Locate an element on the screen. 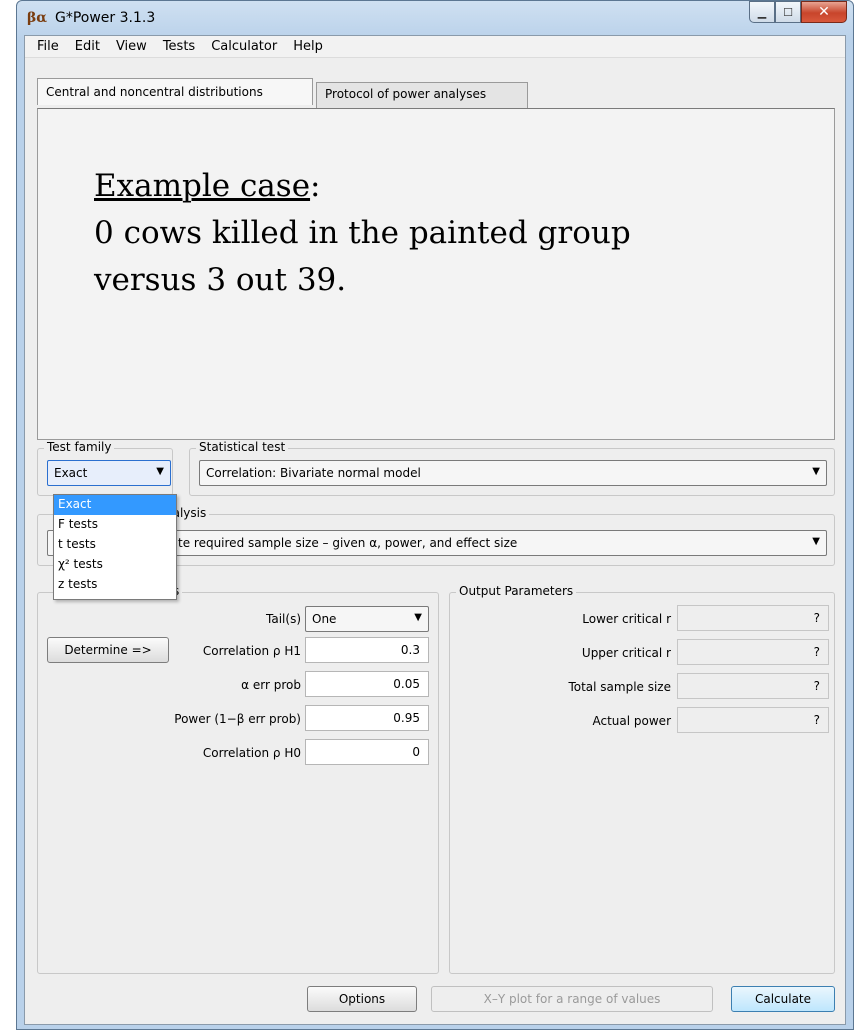 The height and width of the screenshot is (1030, 856). upper-critical-r-label: Upper critical r is located at coordinates (626, 653).